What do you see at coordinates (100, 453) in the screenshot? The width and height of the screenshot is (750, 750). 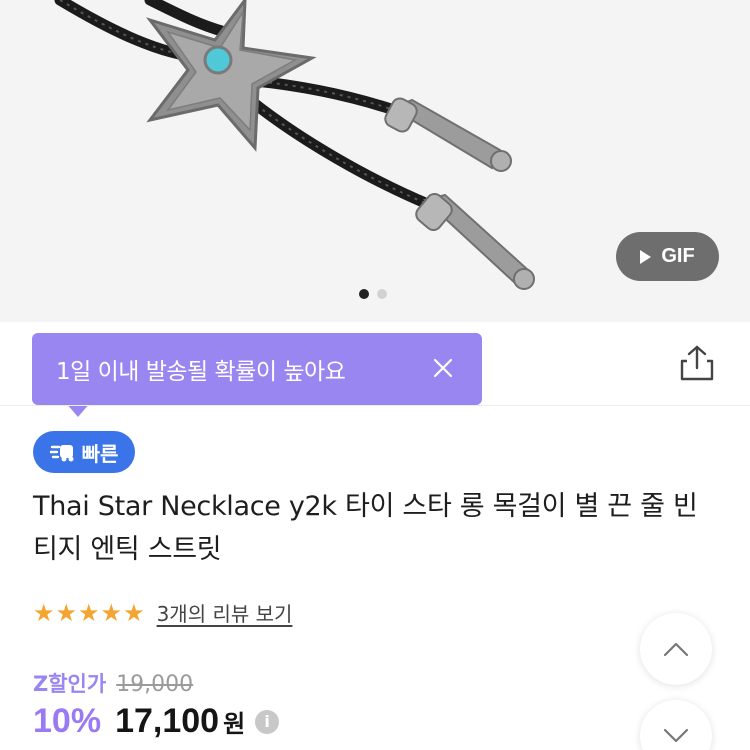 I see `badge-label: 빠른` at bounding box center [100, 453].